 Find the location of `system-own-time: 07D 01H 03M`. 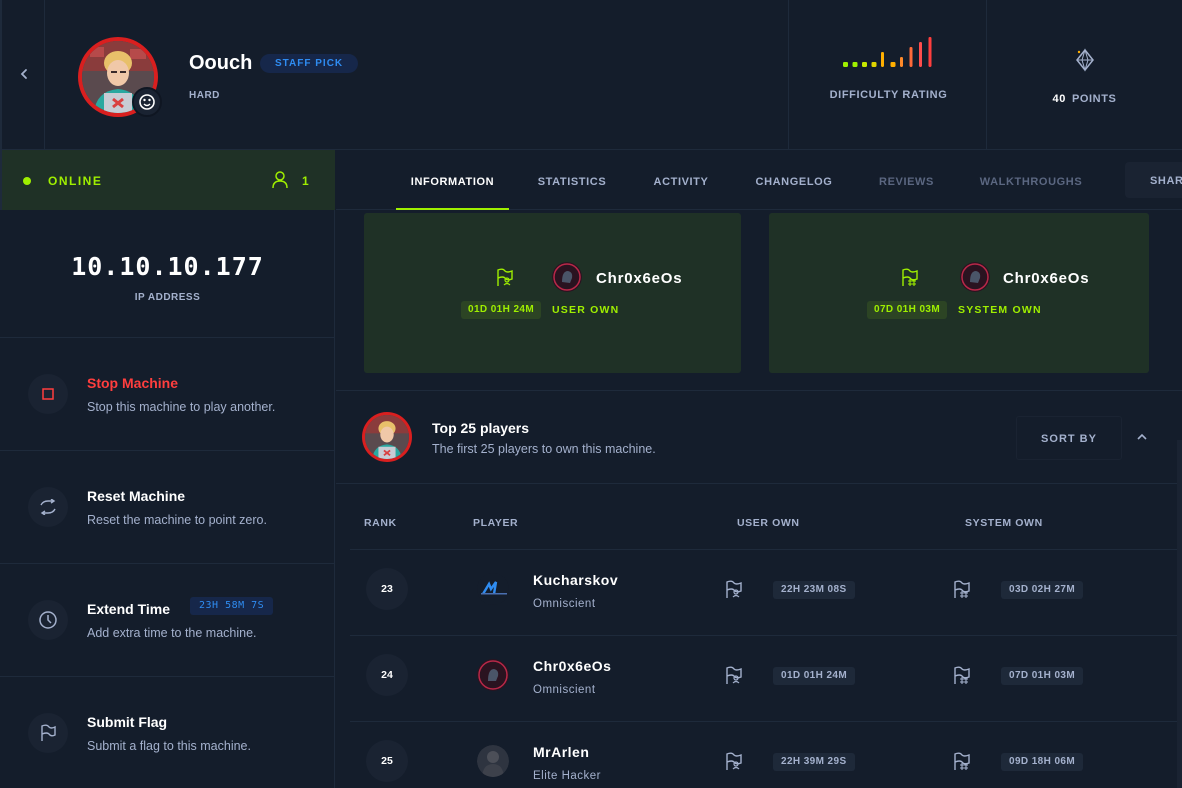

system-own-time: 07D 01H 03M is located at coordinates (1042, 676).